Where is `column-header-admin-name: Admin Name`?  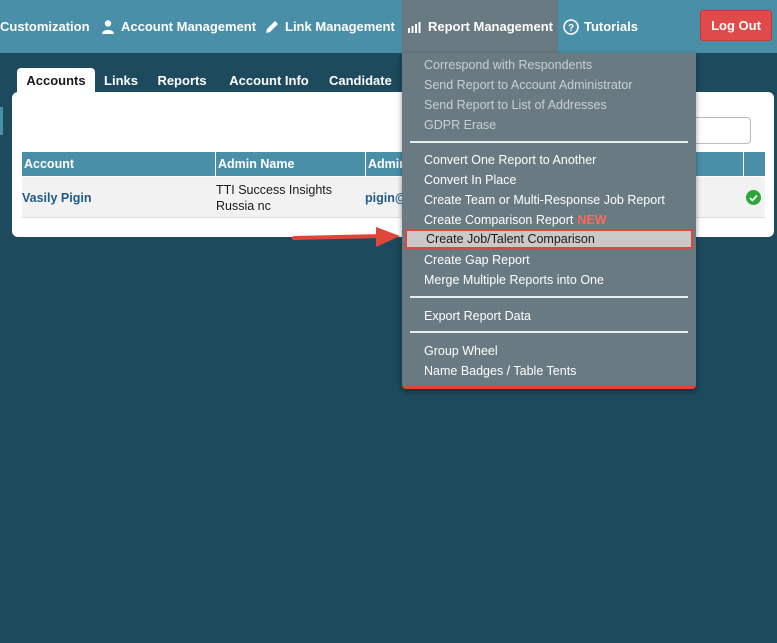
column-header-admin-name: Admin Name is located at coordinates (291, 164).